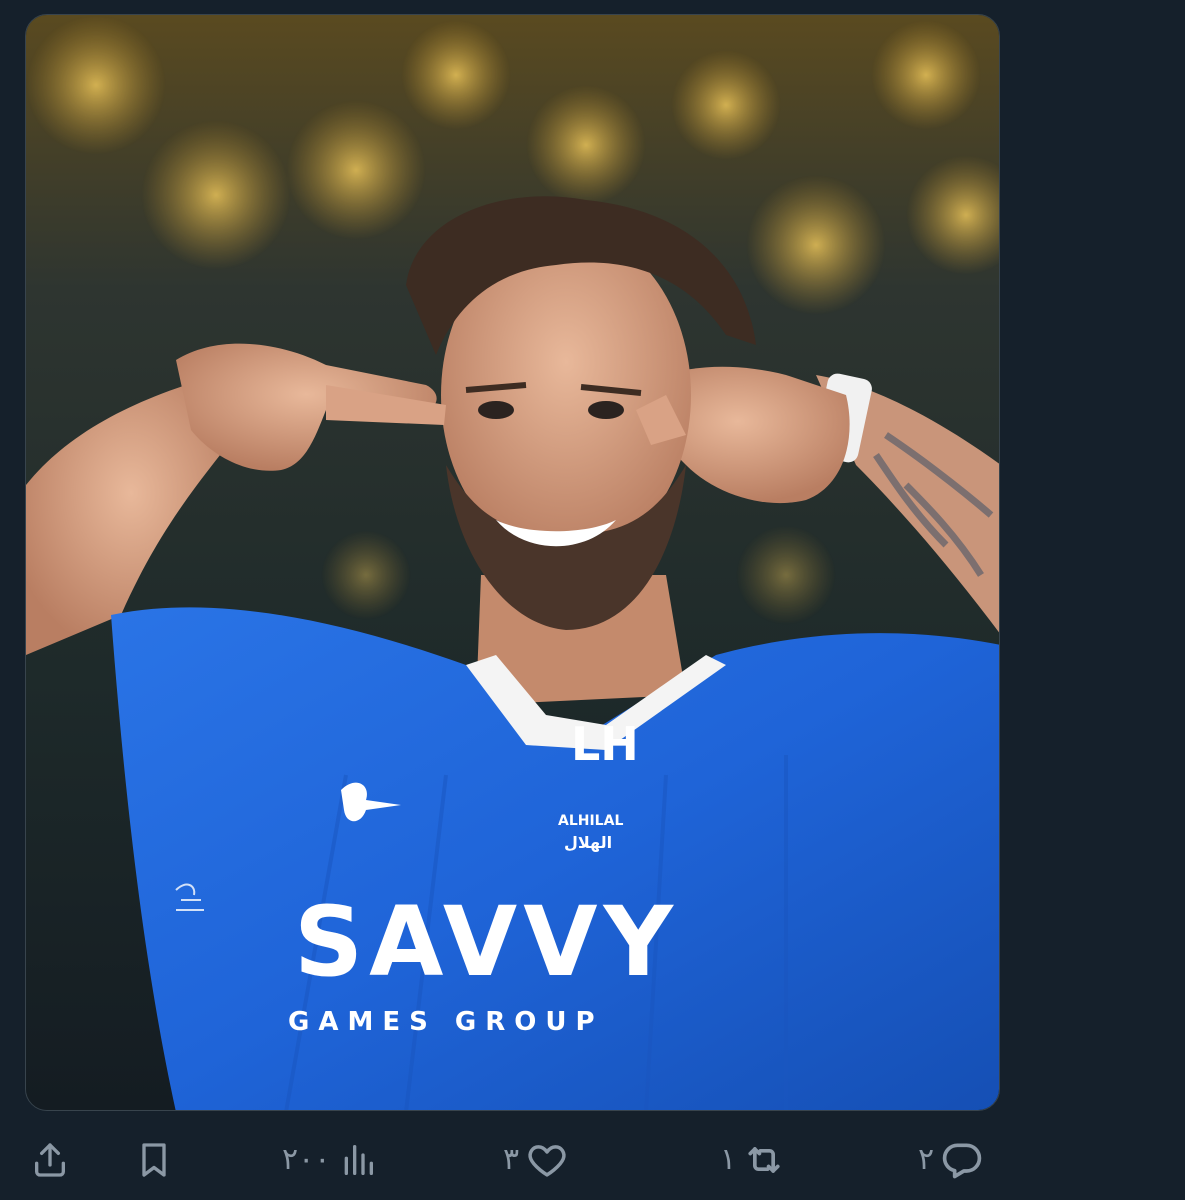 Image resolution: width=1185 pixels, height=1200 pixels. What do you see at coordinates (358, 1160) in the screenshot?
I see `views-chart-icon` at bounding box center [358, 1160].